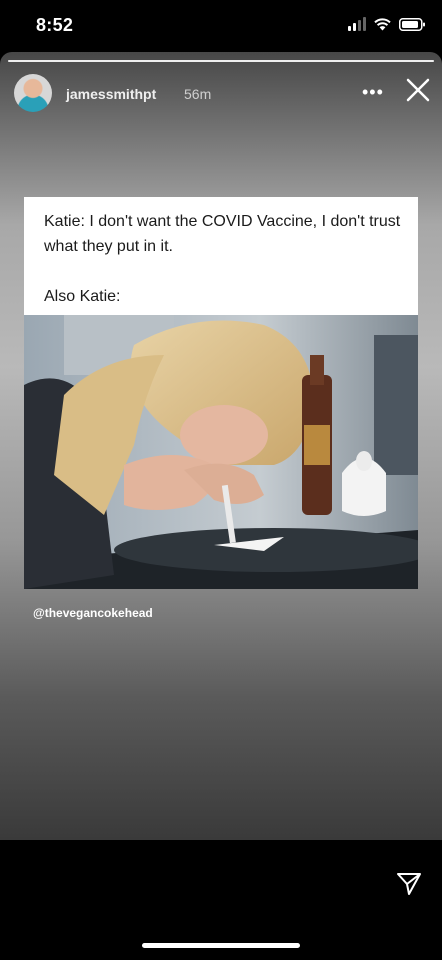  What do you see at coordinates (373, 92) in the screenshot?
I see `more-options-icon: •••` at bounding box center [373, 92].